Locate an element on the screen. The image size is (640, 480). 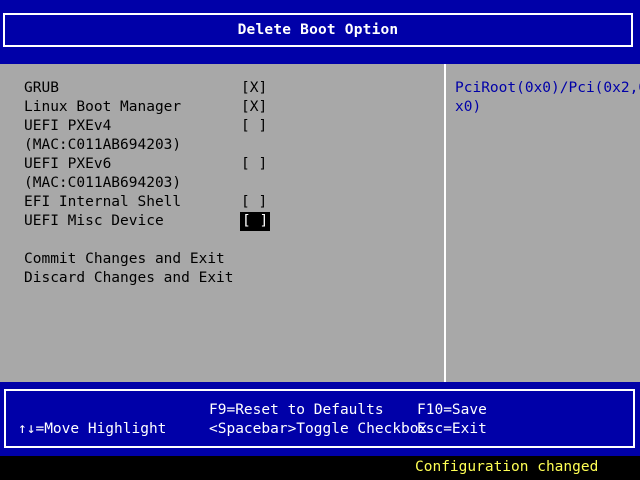
help-text-line1: PciRoot(0x0)/Pci(0x2,0 is located at coordinates (547, 88).